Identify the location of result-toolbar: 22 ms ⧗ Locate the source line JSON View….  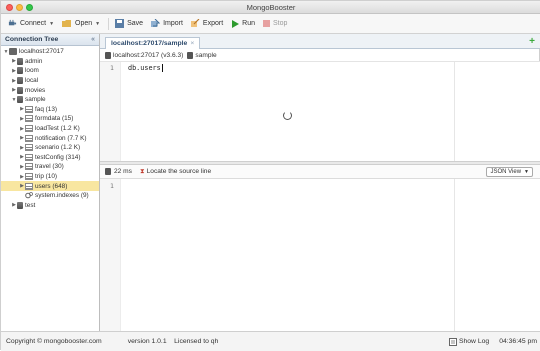
(320, 172).